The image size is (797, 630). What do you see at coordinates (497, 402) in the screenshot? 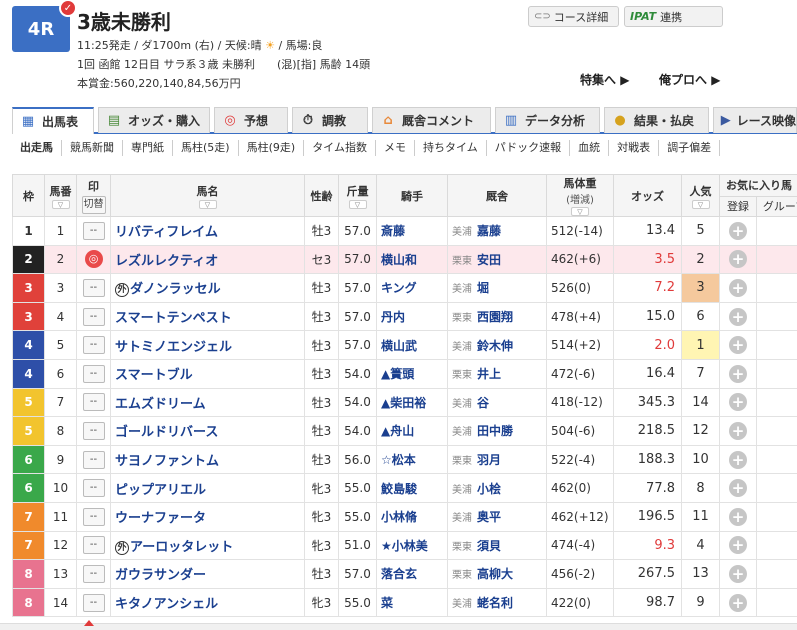
I see `stable-cell: 美浦谷` at bounding box center [497, 402].